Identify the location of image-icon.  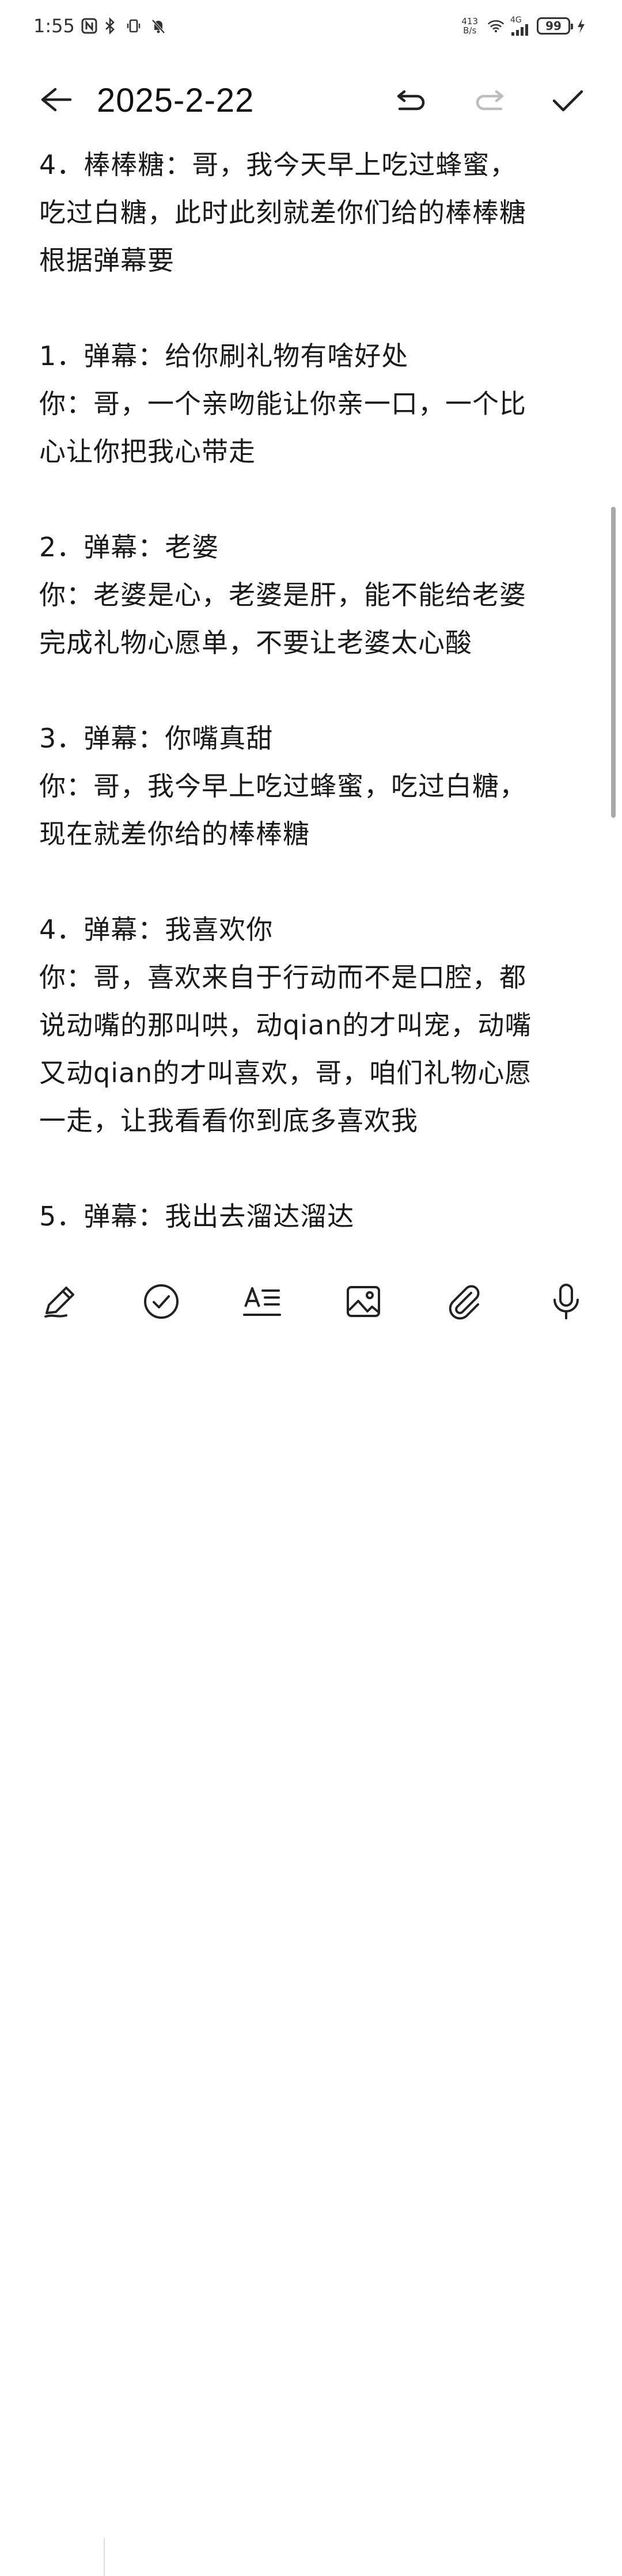
(363, 1302).